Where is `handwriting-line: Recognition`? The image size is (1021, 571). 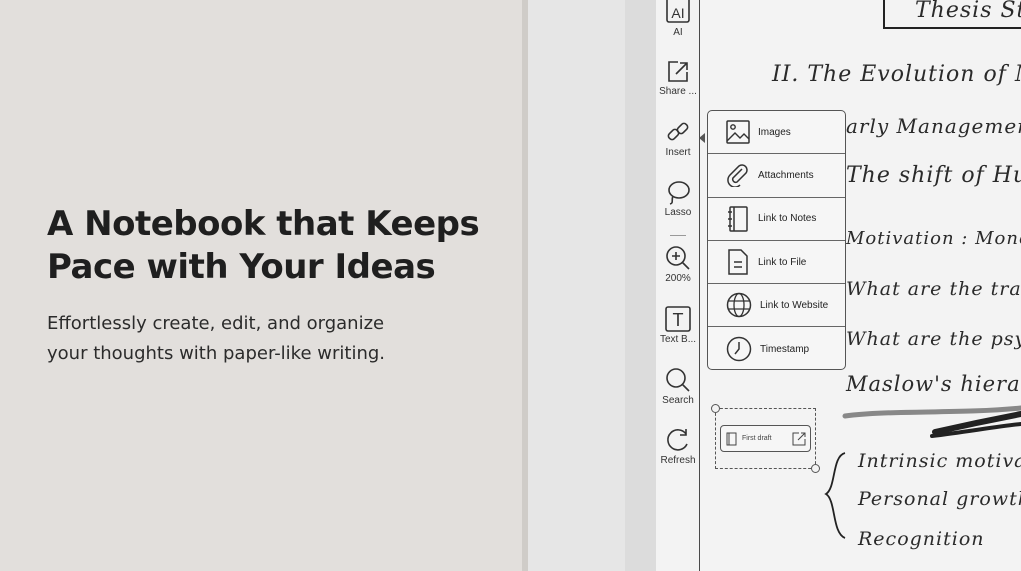 handwriting-line: Recognition is located at coordinates (921, 539).